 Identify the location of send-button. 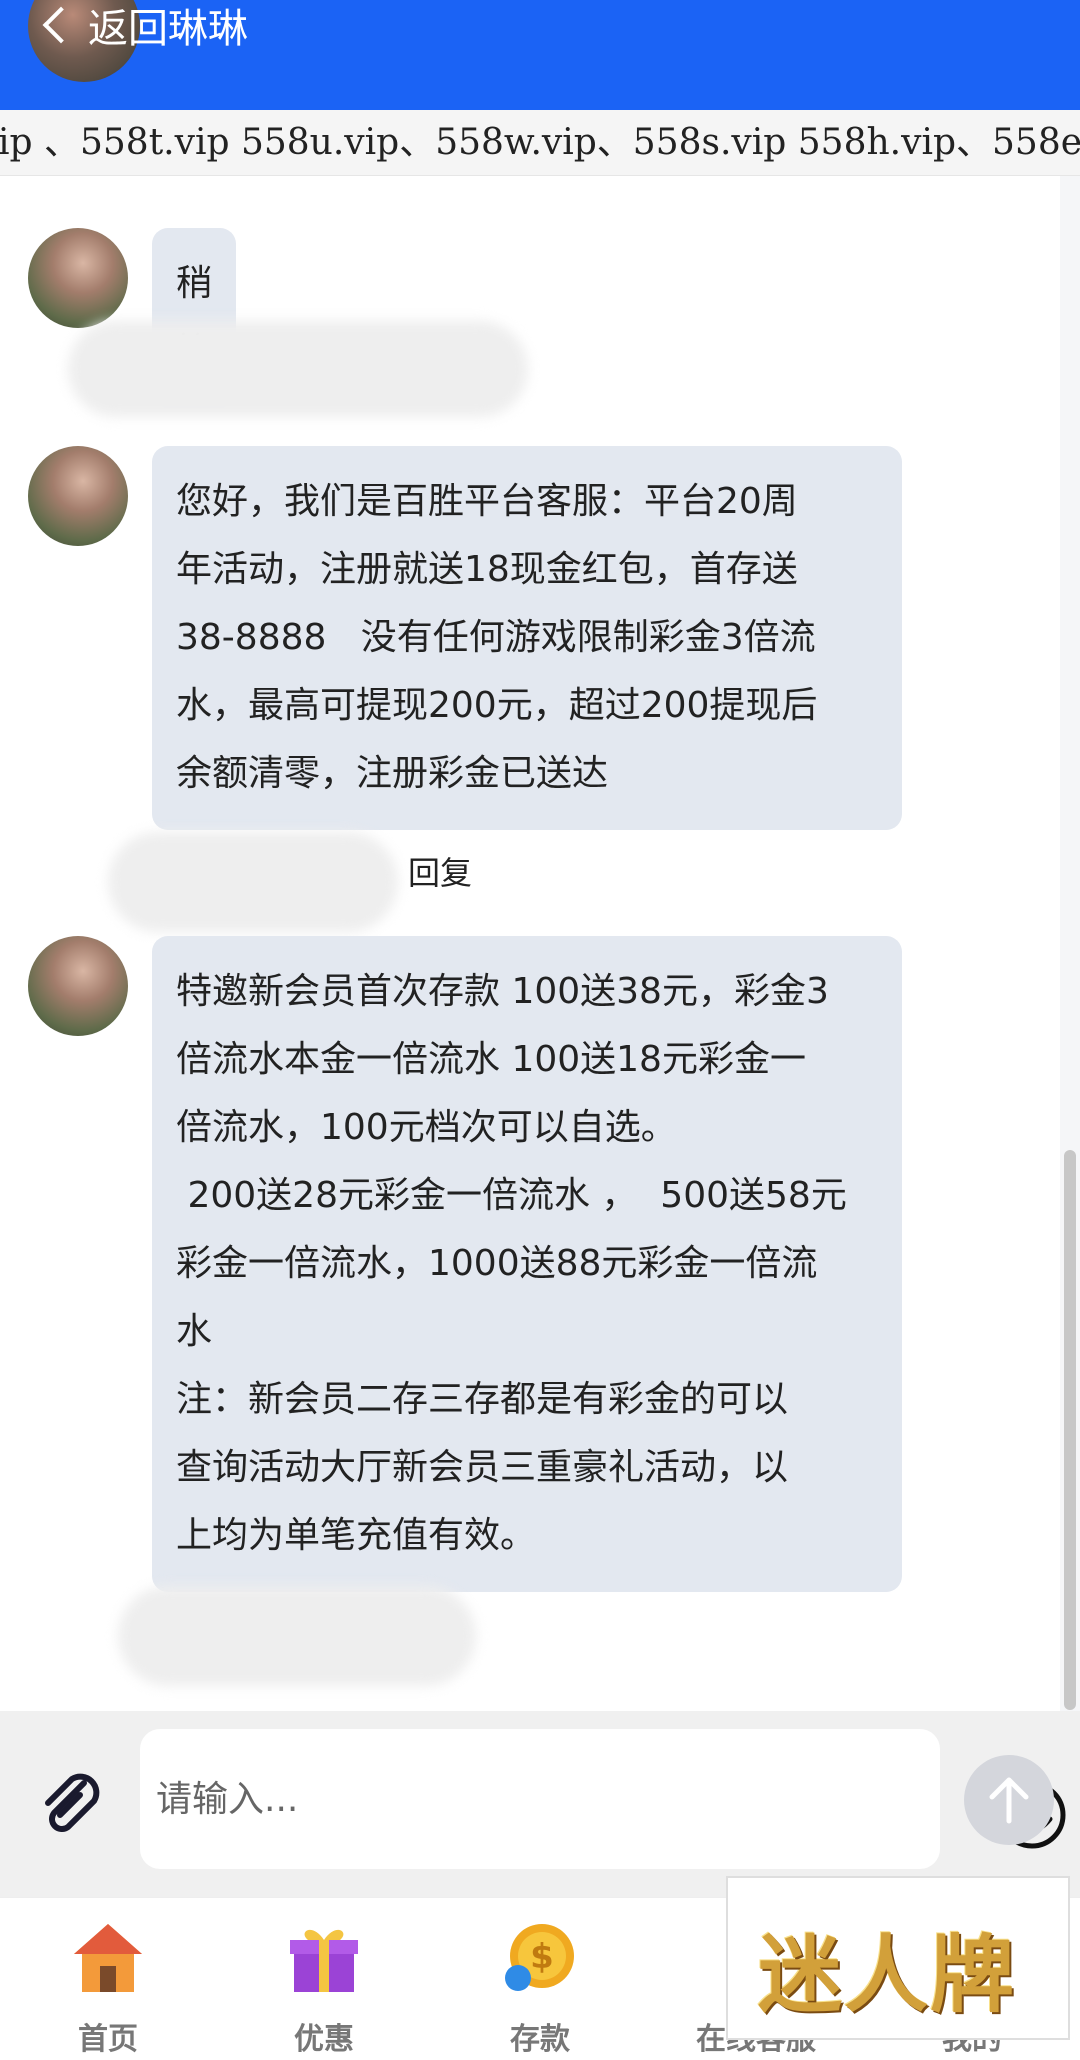
(1009, 1800).